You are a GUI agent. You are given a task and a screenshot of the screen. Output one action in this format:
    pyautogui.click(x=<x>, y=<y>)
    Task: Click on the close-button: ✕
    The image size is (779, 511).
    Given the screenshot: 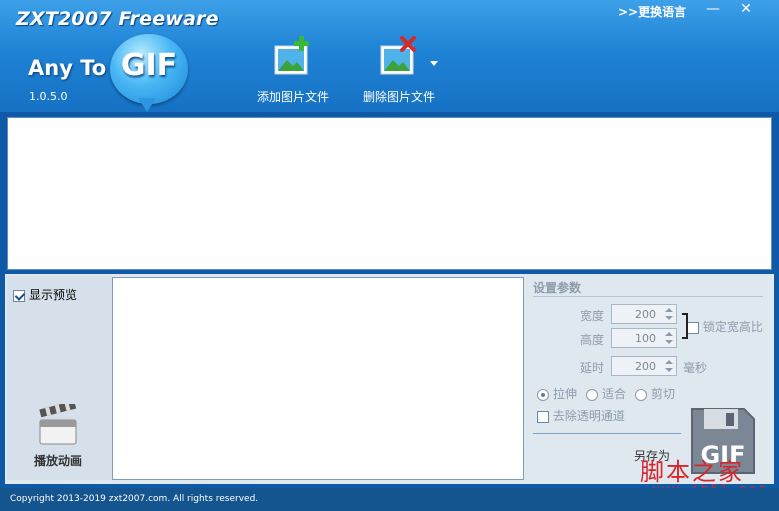 What is the action you would take?
    pyautogui.click(x=746, y=9)
    